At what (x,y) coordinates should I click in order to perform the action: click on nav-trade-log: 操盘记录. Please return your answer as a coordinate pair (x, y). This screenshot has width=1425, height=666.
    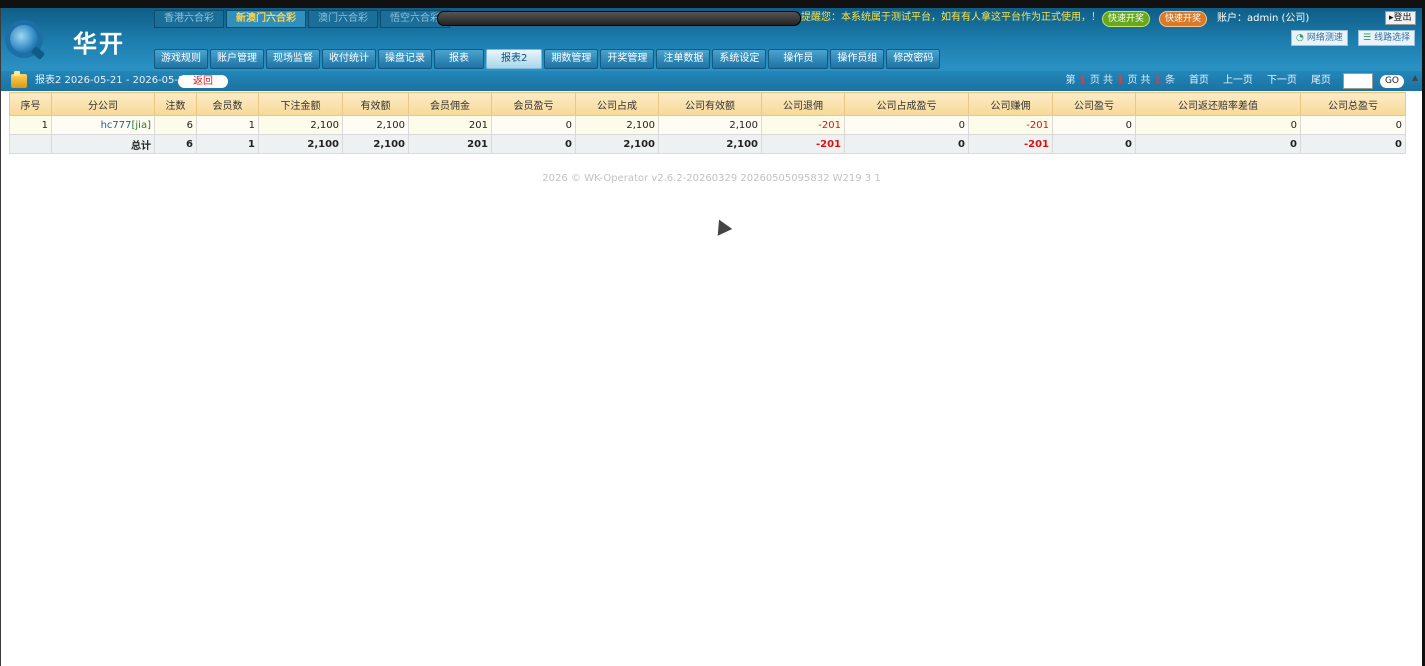
    Looking at the image, I should click on (405, 59).